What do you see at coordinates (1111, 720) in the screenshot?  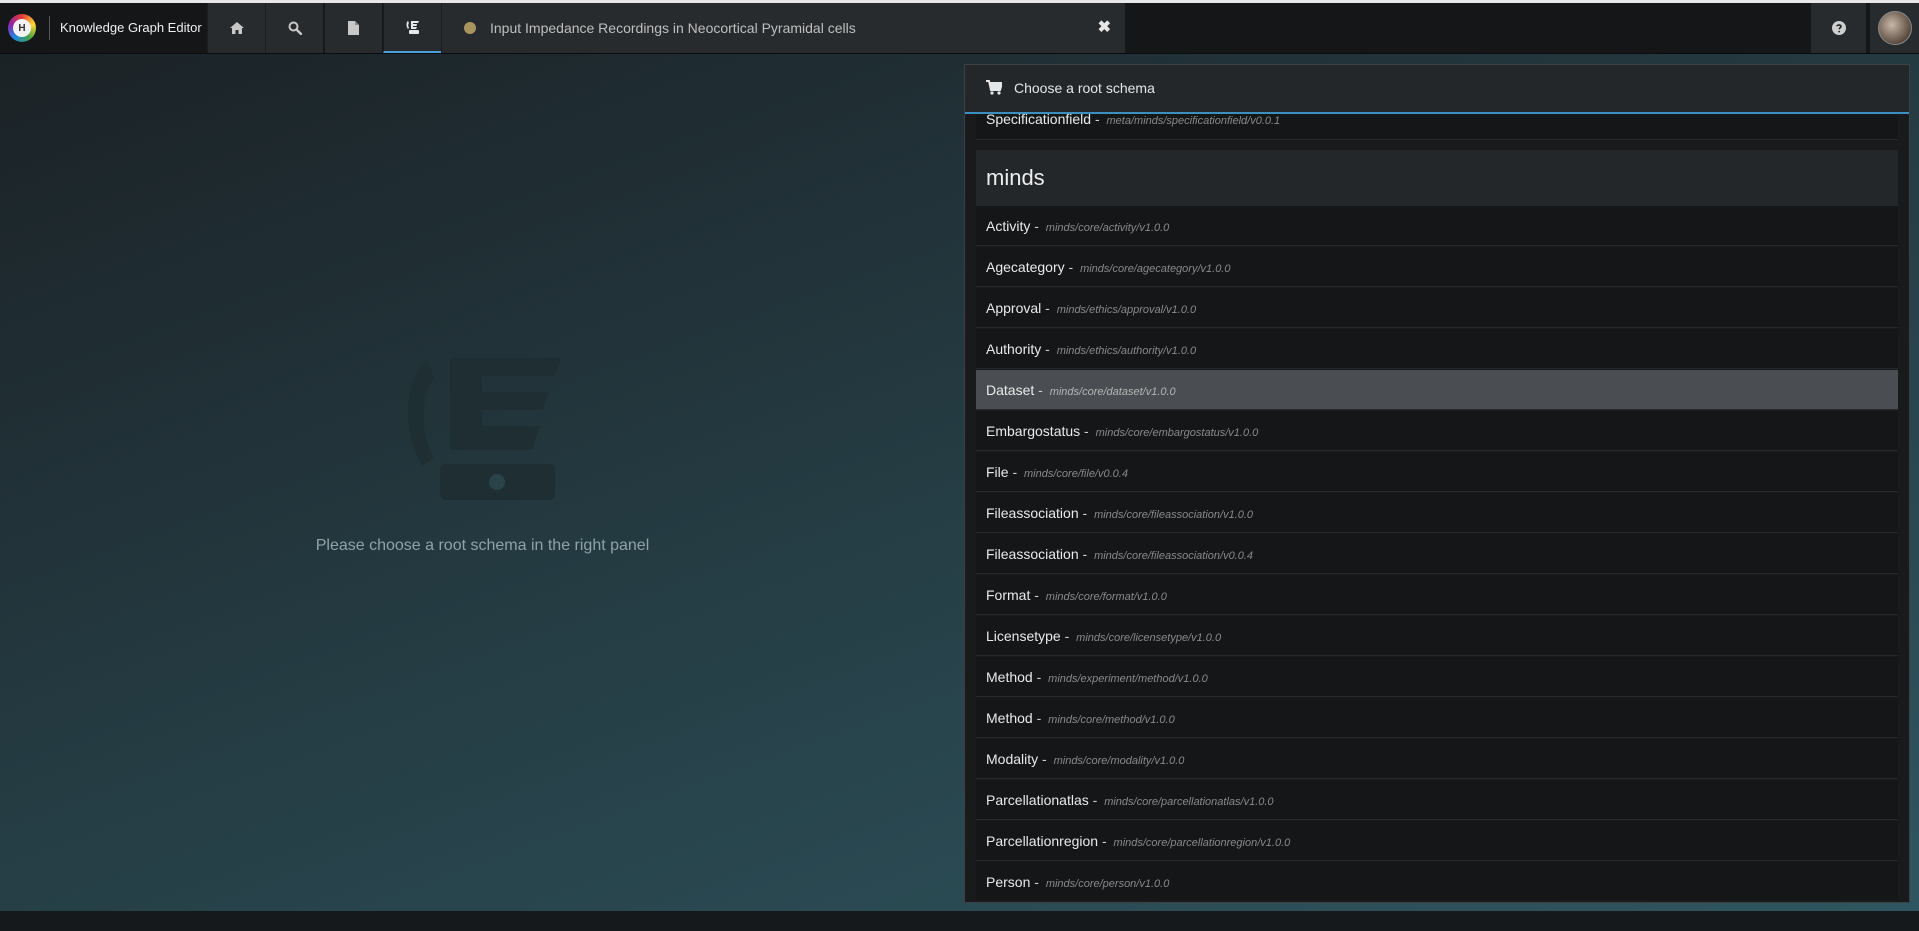 I see `schema-path: minds/core/method/v1.0.0` at bounding box center [1111, 720].